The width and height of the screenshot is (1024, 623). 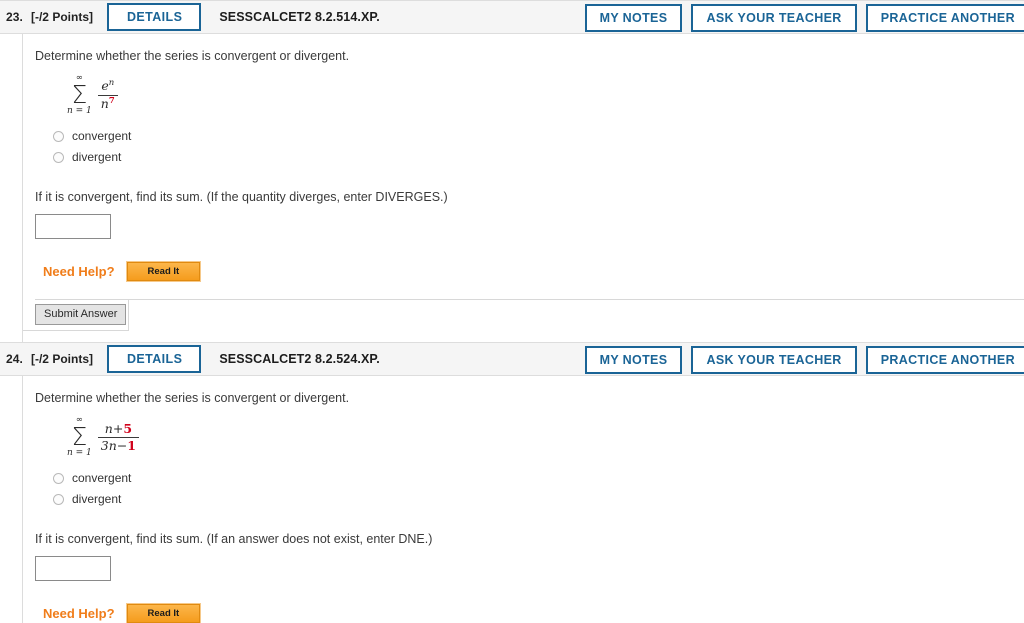 I want to click on answer-choices-24: convergent divergent, so click(x=529, y=486).